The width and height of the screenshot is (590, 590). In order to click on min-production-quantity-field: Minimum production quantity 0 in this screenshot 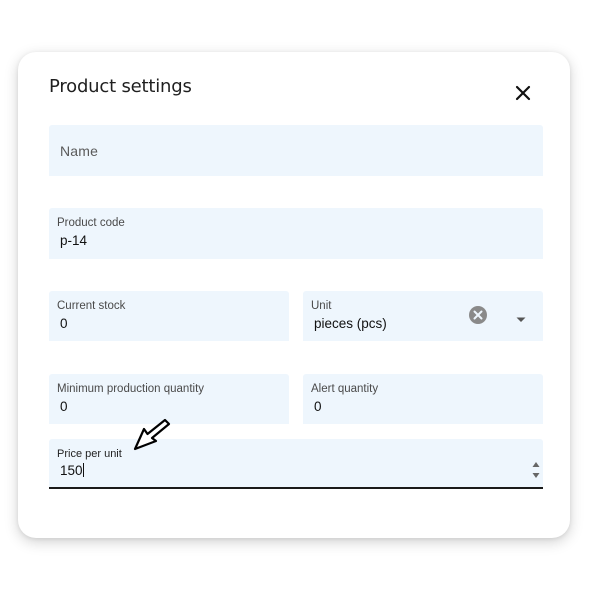, I will do `click(169, 399)`.